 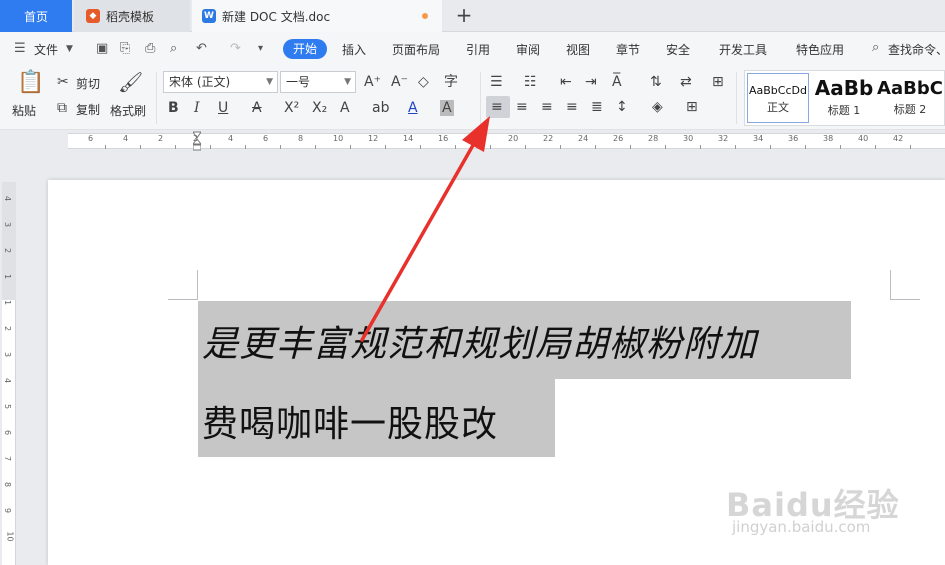 What do you see at coordinates (656, 82) in the screenshot?
I see `sort-icon: ⇅` at bounding box center [656, 82].